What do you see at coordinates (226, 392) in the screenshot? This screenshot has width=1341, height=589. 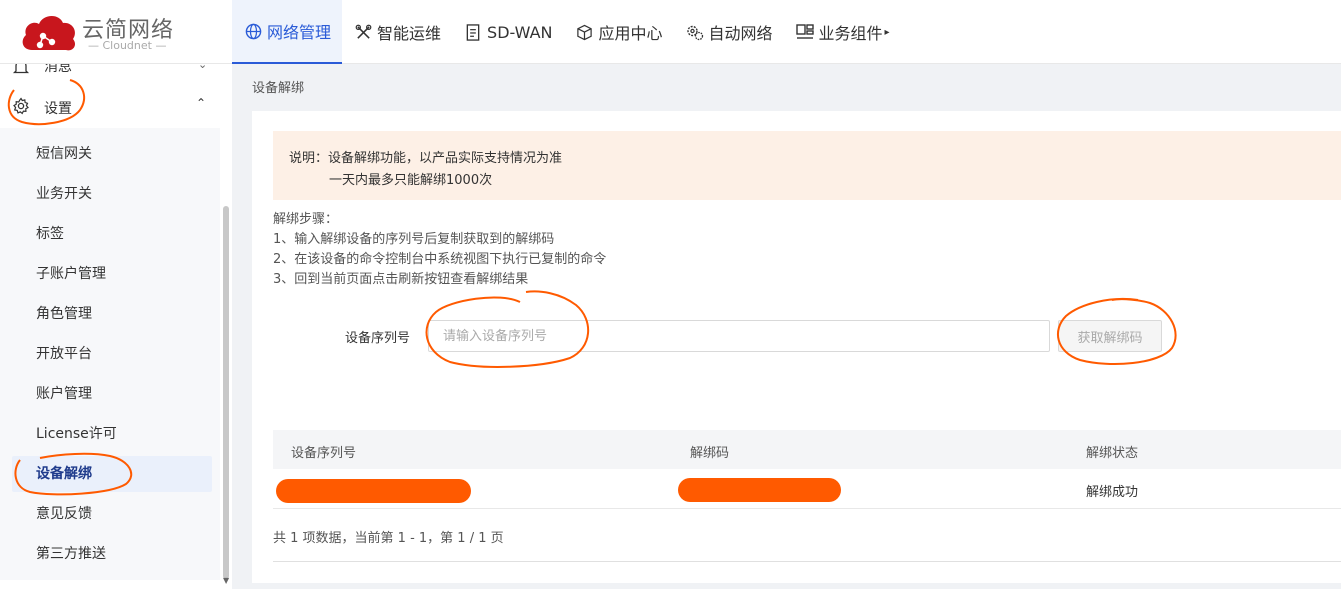 I see `sidebar-scrollbar` at bounding box center [226, 392].